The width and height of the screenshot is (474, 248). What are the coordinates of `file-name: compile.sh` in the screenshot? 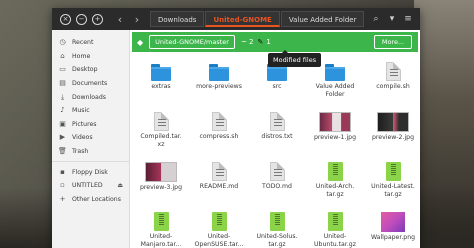 It's located at (393, 86).